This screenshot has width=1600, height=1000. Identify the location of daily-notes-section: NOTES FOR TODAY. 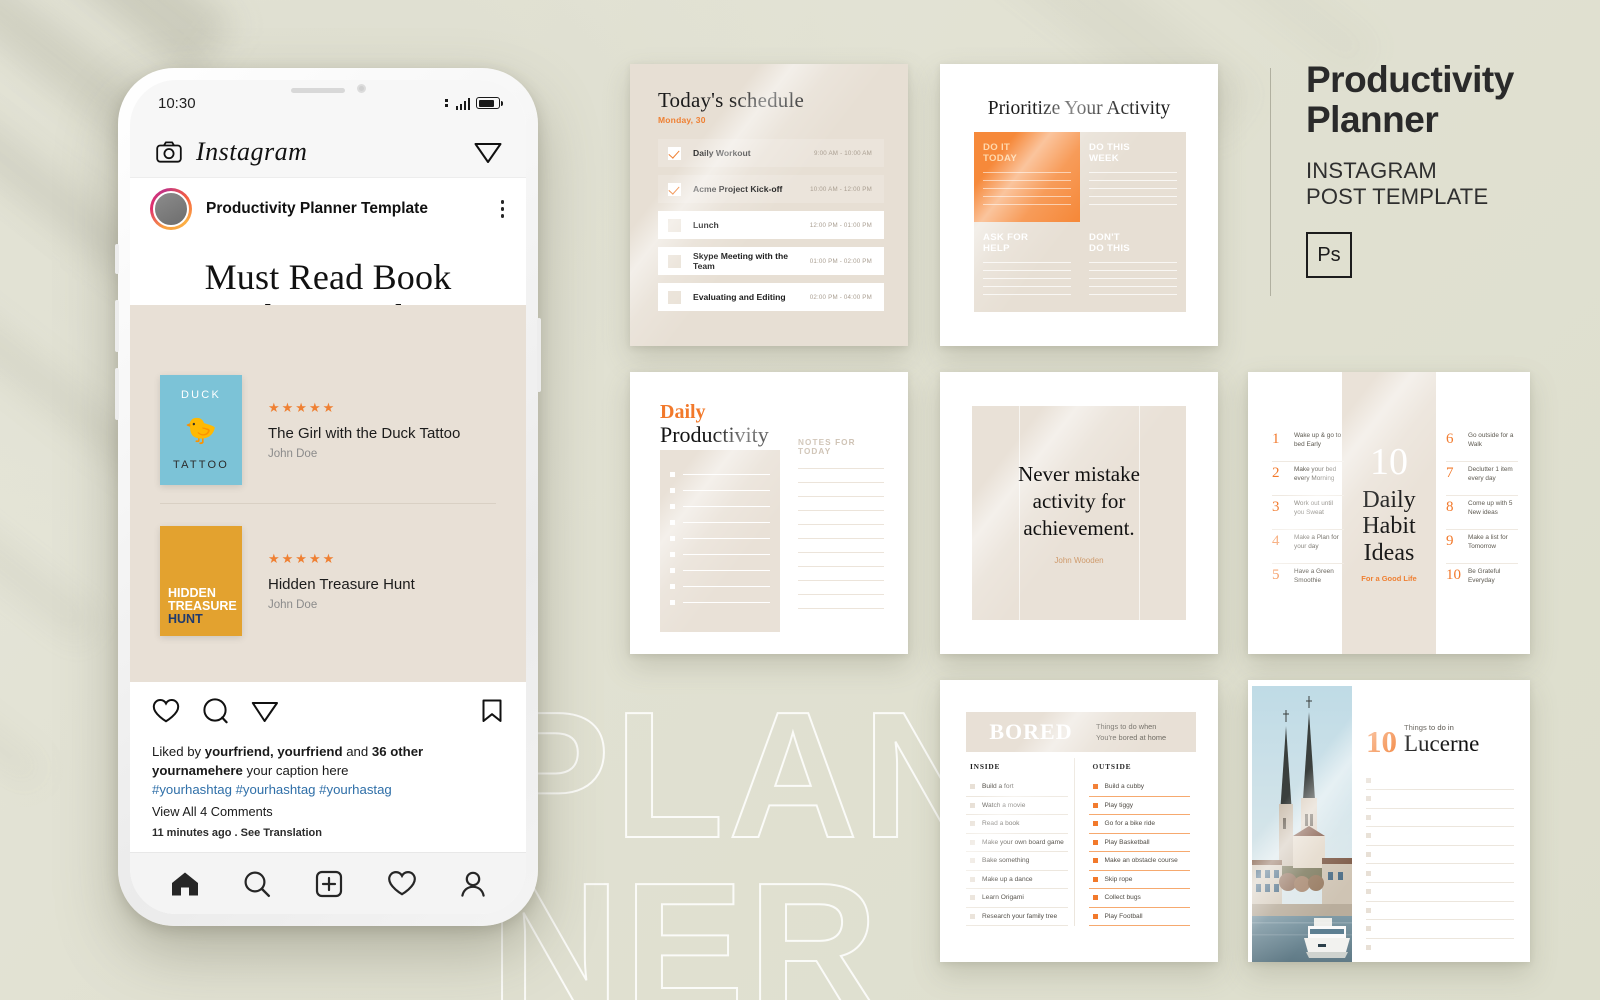
(841, 530).